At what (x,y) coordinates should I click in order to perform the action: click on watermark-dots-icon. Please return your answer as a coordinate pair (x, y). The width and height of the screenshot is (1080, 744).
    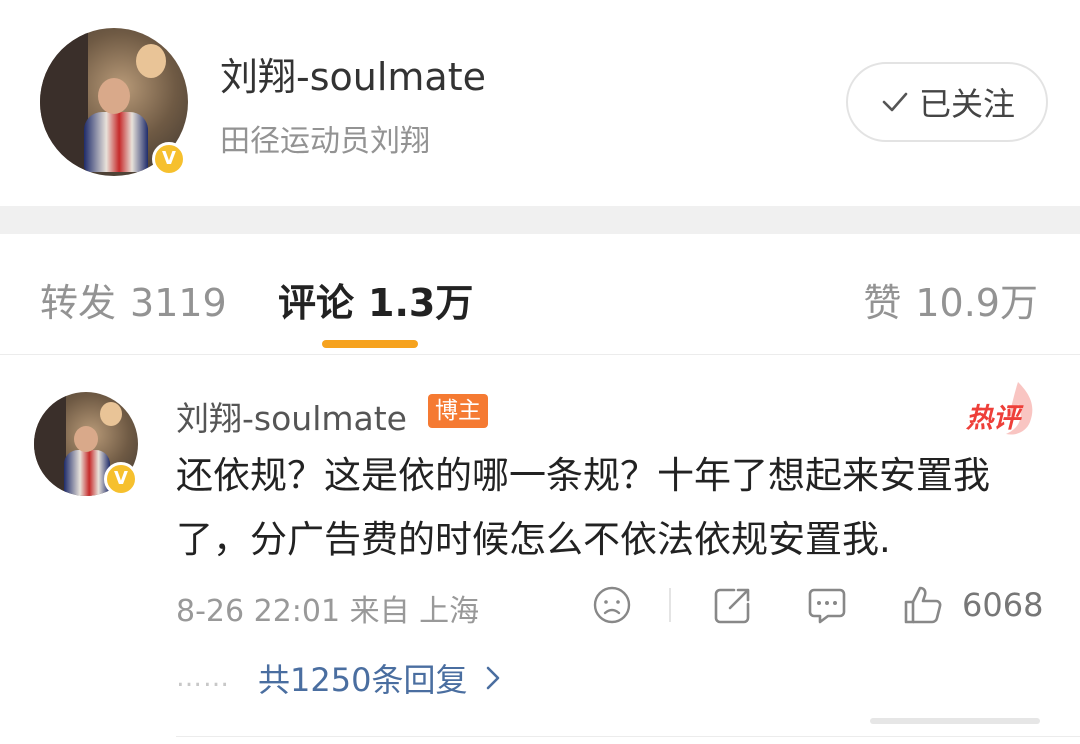
    Looking at the image, I should click on (955, 721).